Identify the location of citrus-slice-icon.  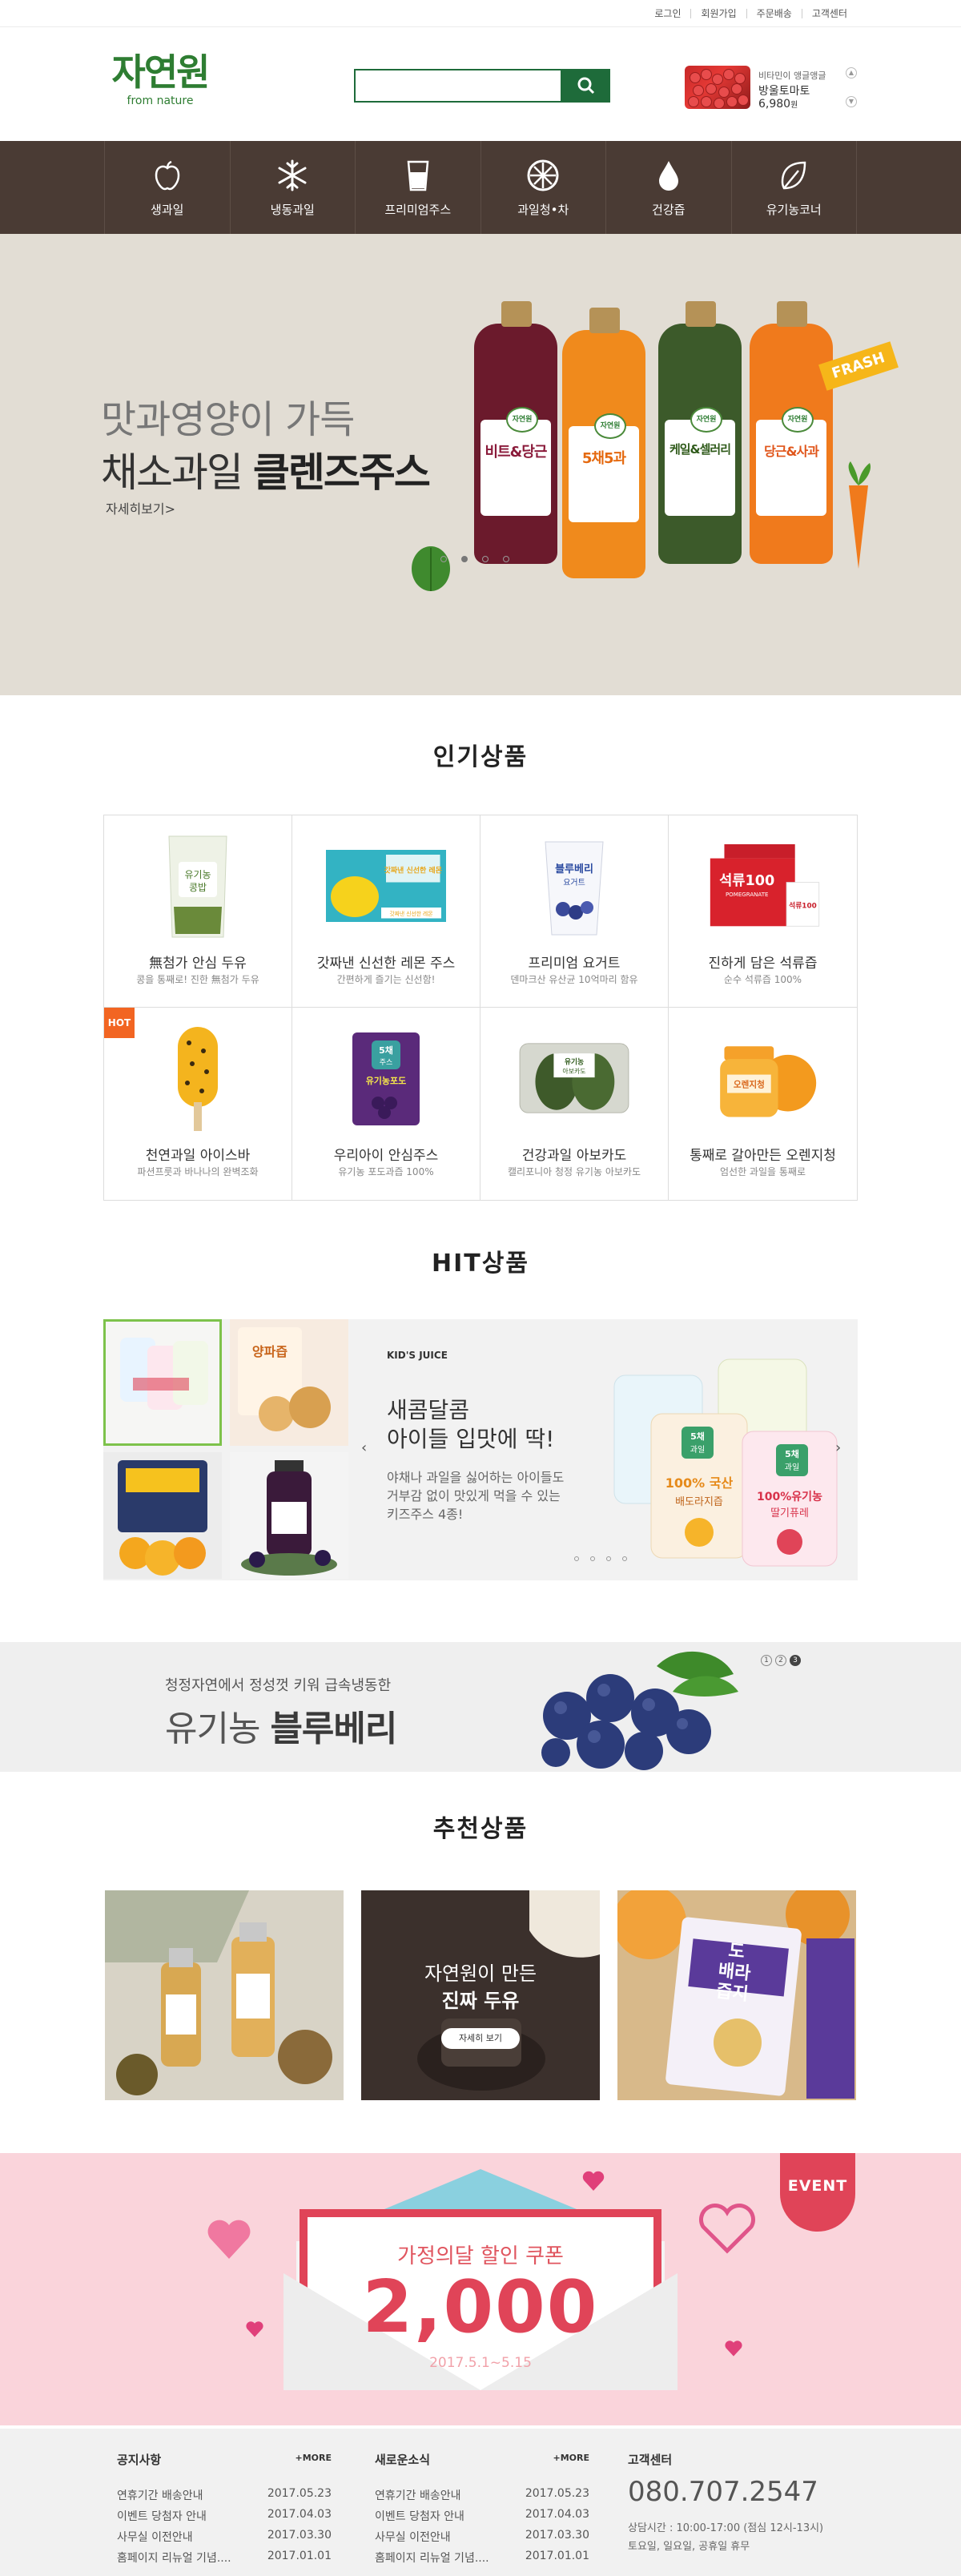
(543, 175).